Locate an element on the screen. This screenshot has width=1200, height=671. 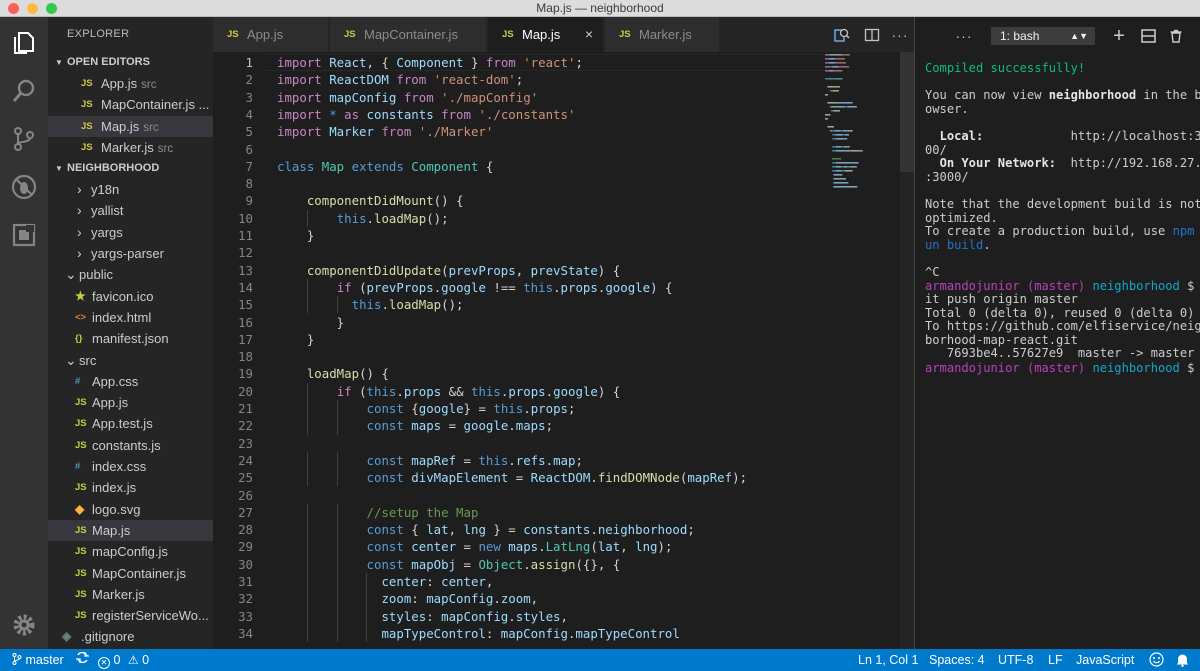
tree-item-js: JS App.test.js is located at coordinates (130, 423).